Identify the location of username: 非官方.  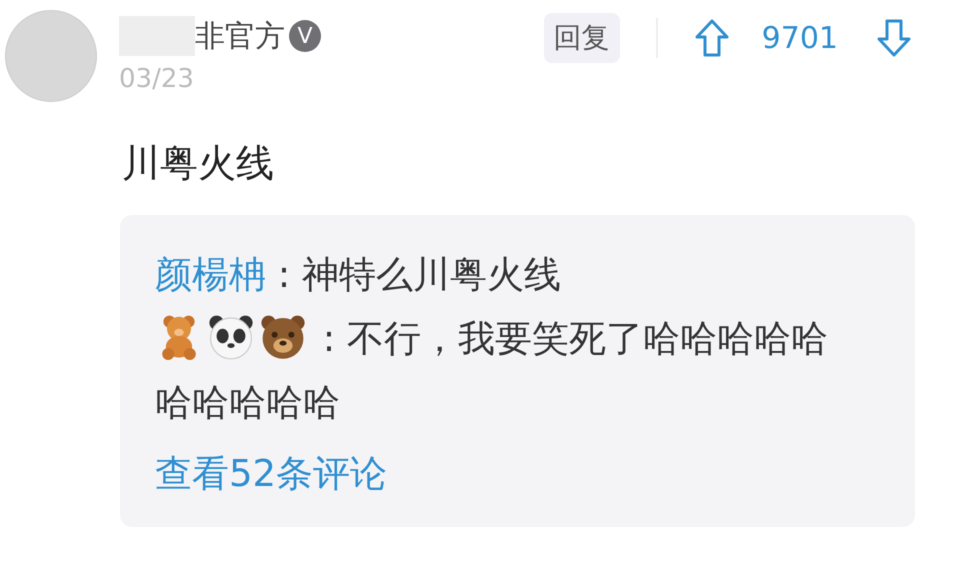
(240, 36).